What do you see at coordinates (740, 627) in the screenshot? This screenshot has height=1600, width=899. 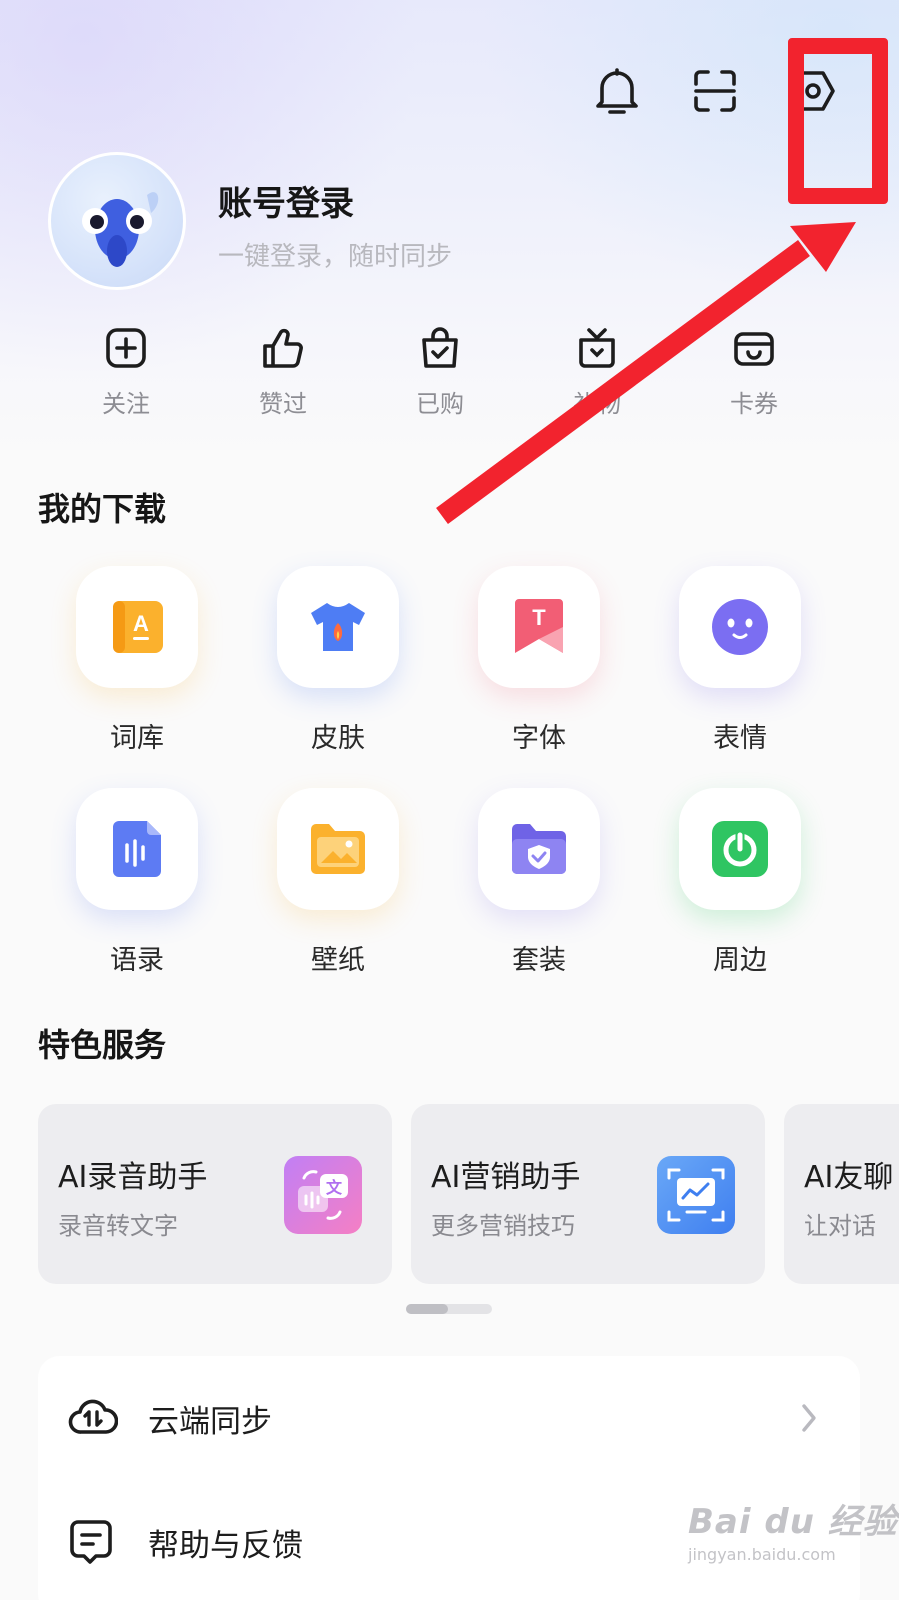 I see `emoji-face-icon` at bounding box center [740, 627].